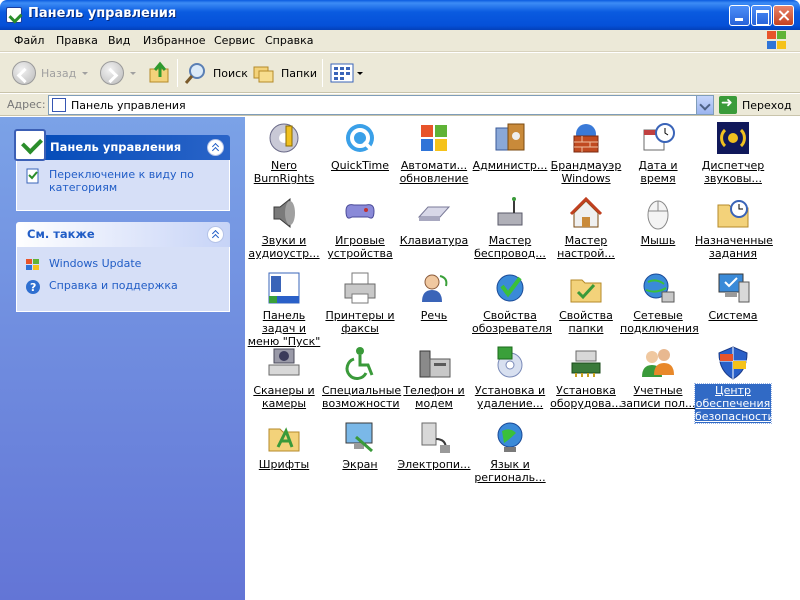  Describe the element at coordinates (586, 213) in the screenshot. I see `network-wizard-icon` at that location.